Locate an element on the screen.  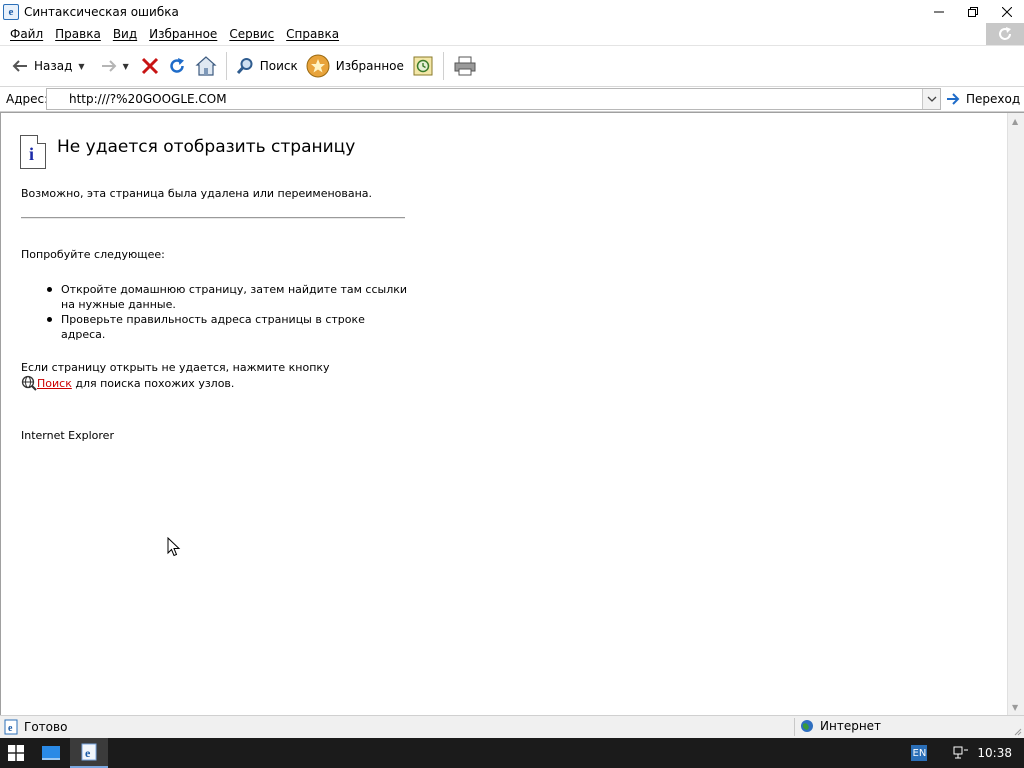
info-page-icon: i is located at coordinates (33, 152).